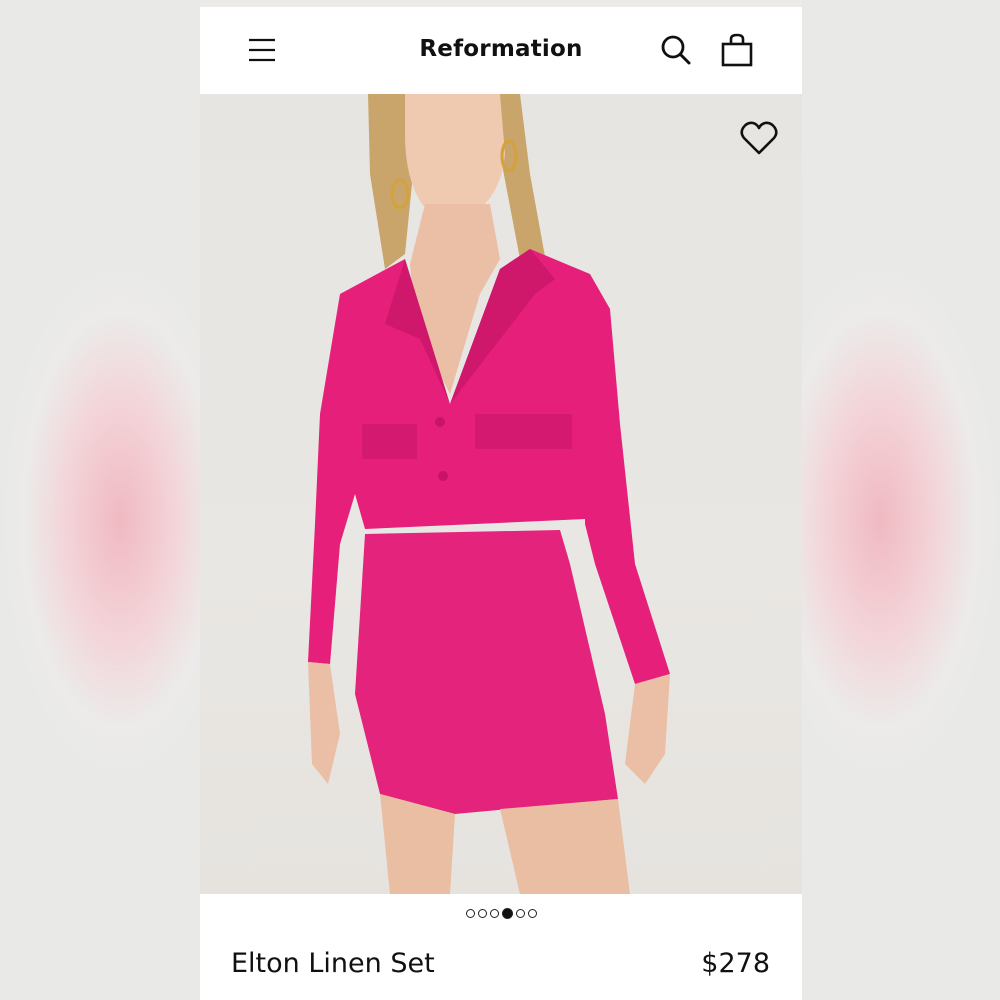 The image size is (1000, 1000). I want to click on gallery-pagination, so click(501, 913).